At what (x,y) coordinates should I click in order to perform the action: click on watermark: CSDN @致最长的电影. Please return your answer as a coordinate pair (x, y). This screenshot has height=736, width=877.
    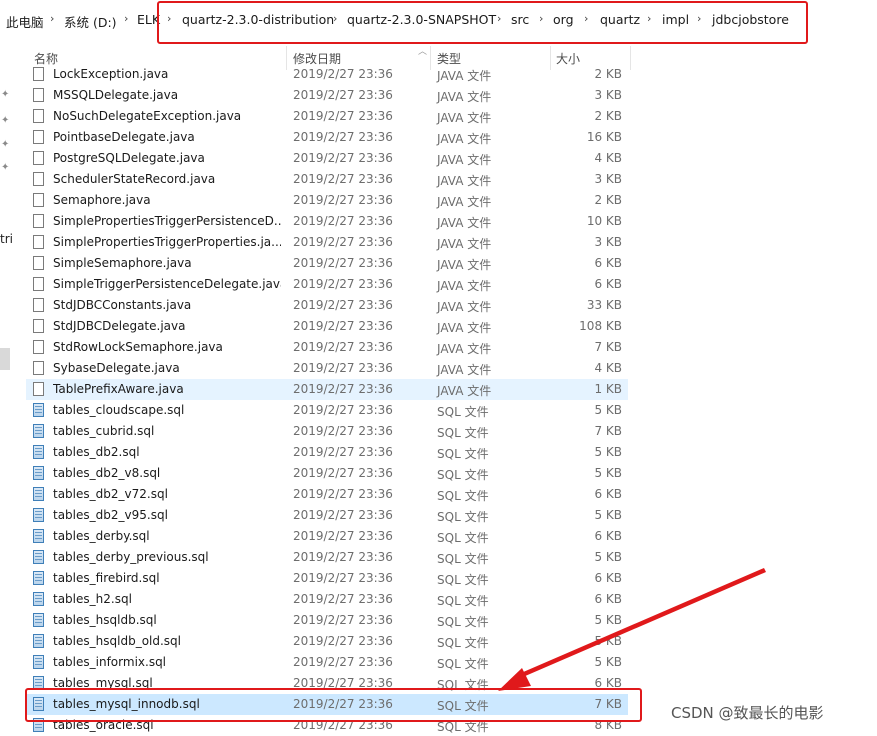
    Looking at the image, I should click on (747, 713).